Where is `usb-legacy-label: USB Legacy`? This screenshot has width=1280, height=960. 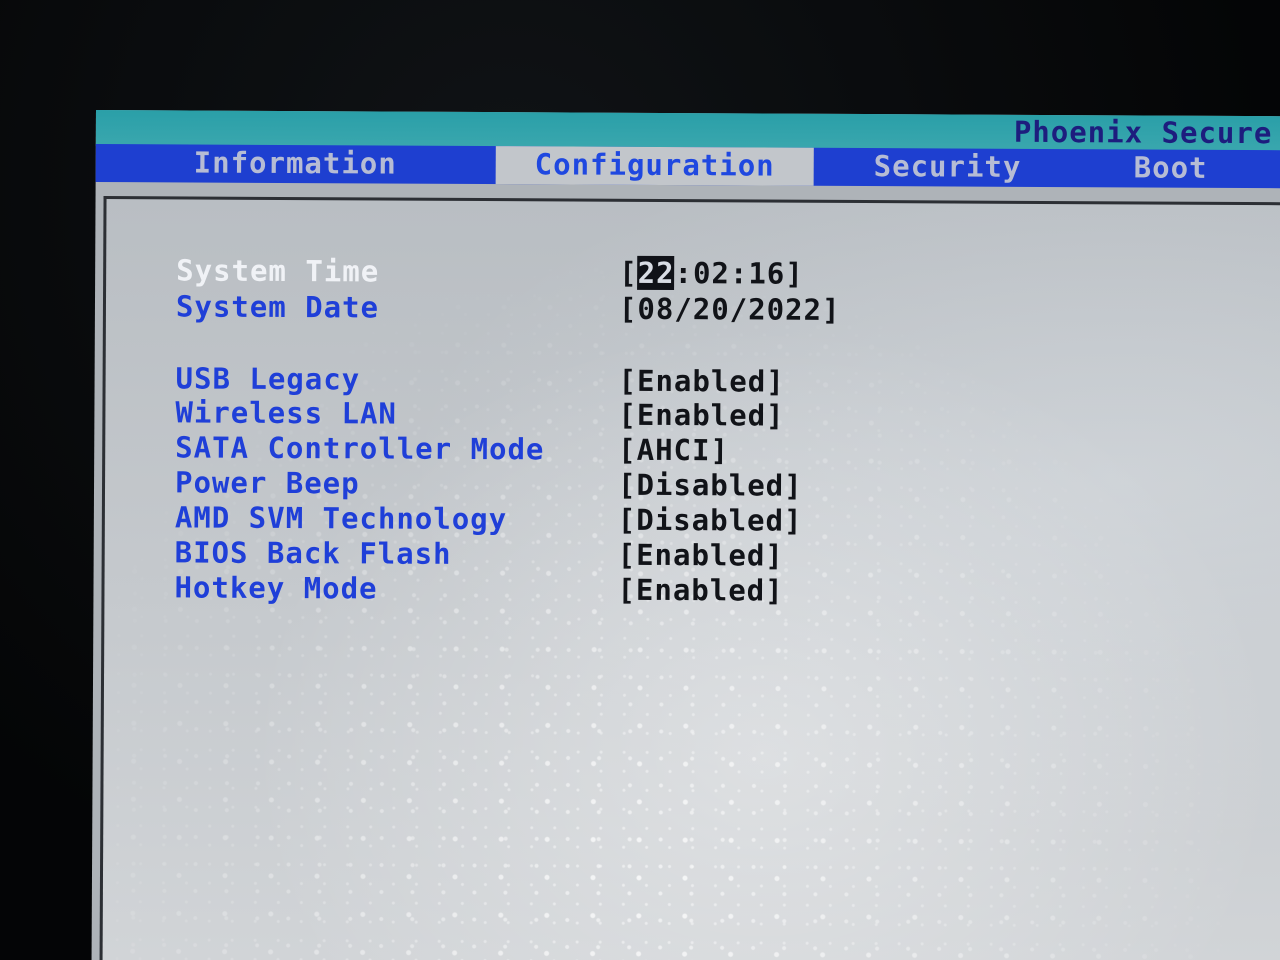 usb-legacy-label: USB Legacy is located at coordinates (268, 379).